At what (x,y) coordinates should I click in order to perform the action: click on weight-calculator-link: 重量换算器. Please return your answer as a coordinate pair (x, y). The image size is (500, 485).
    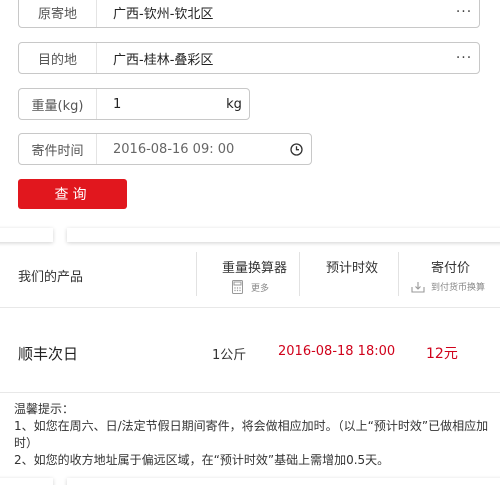
    Looking at the image, I should click on (254, 266).